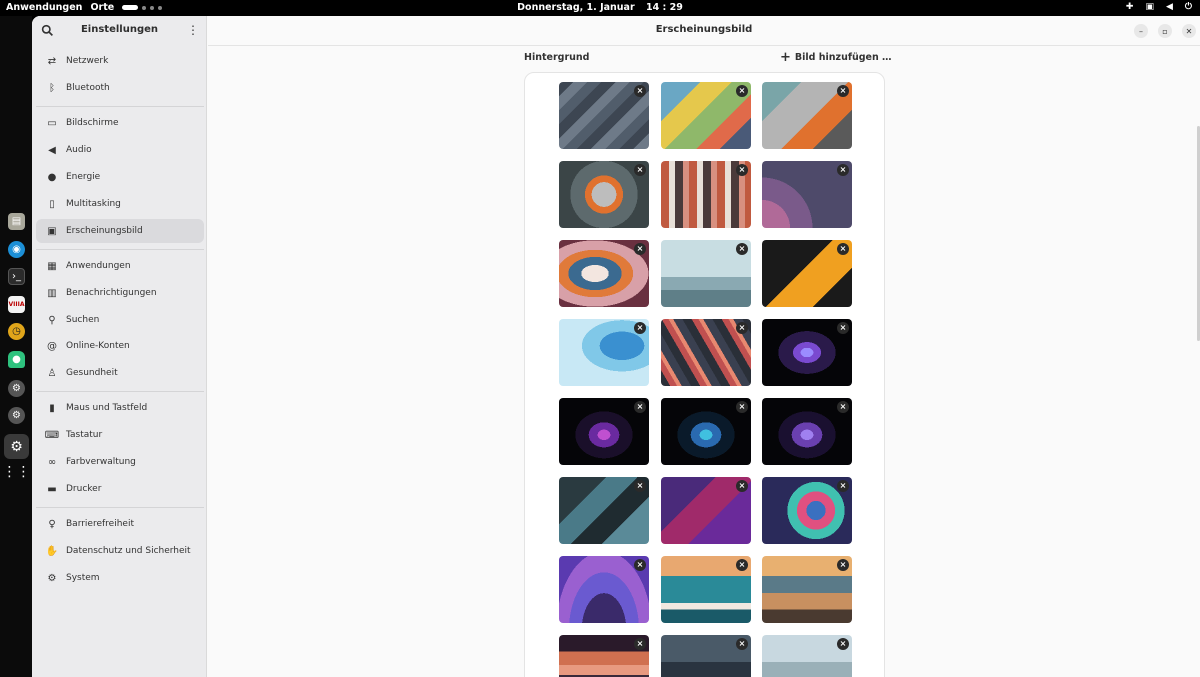 This screenshot has height=677, width=1200. I want to click on active-settings-app-icon: ⚙, so click(16, 446).